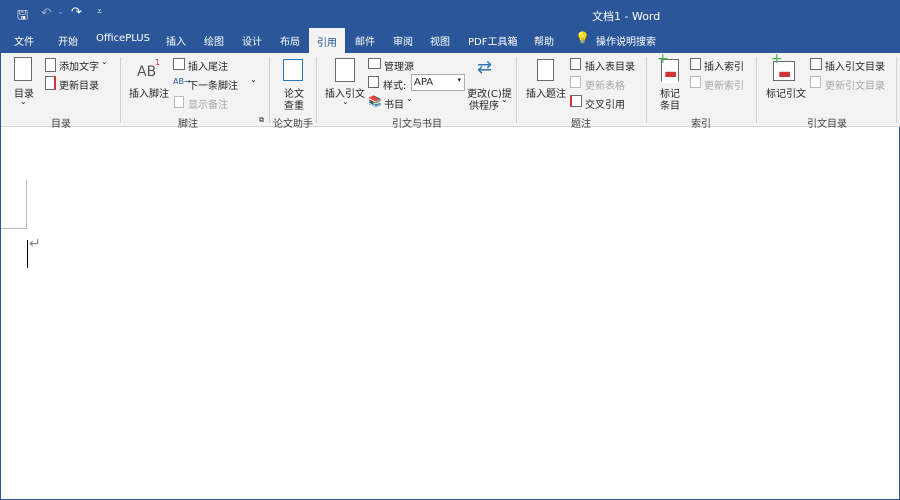  What do you see at coordinates (79, 84) in the screenshot?
I see `update-toc-button: 更新目录` at bounding box center [79, 84].